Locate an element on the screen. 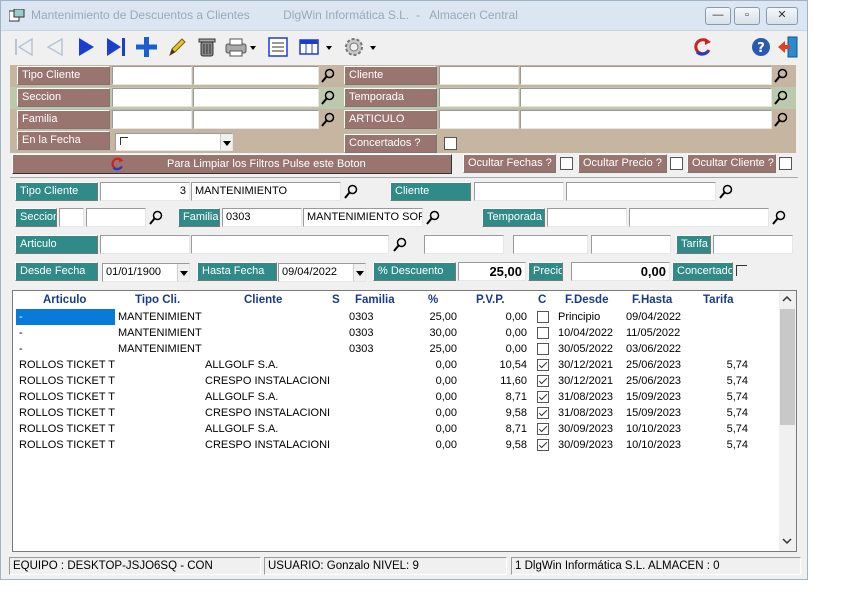 This screenshot has width=850, height=592. prev-icon is located at coordinates (55, 47).